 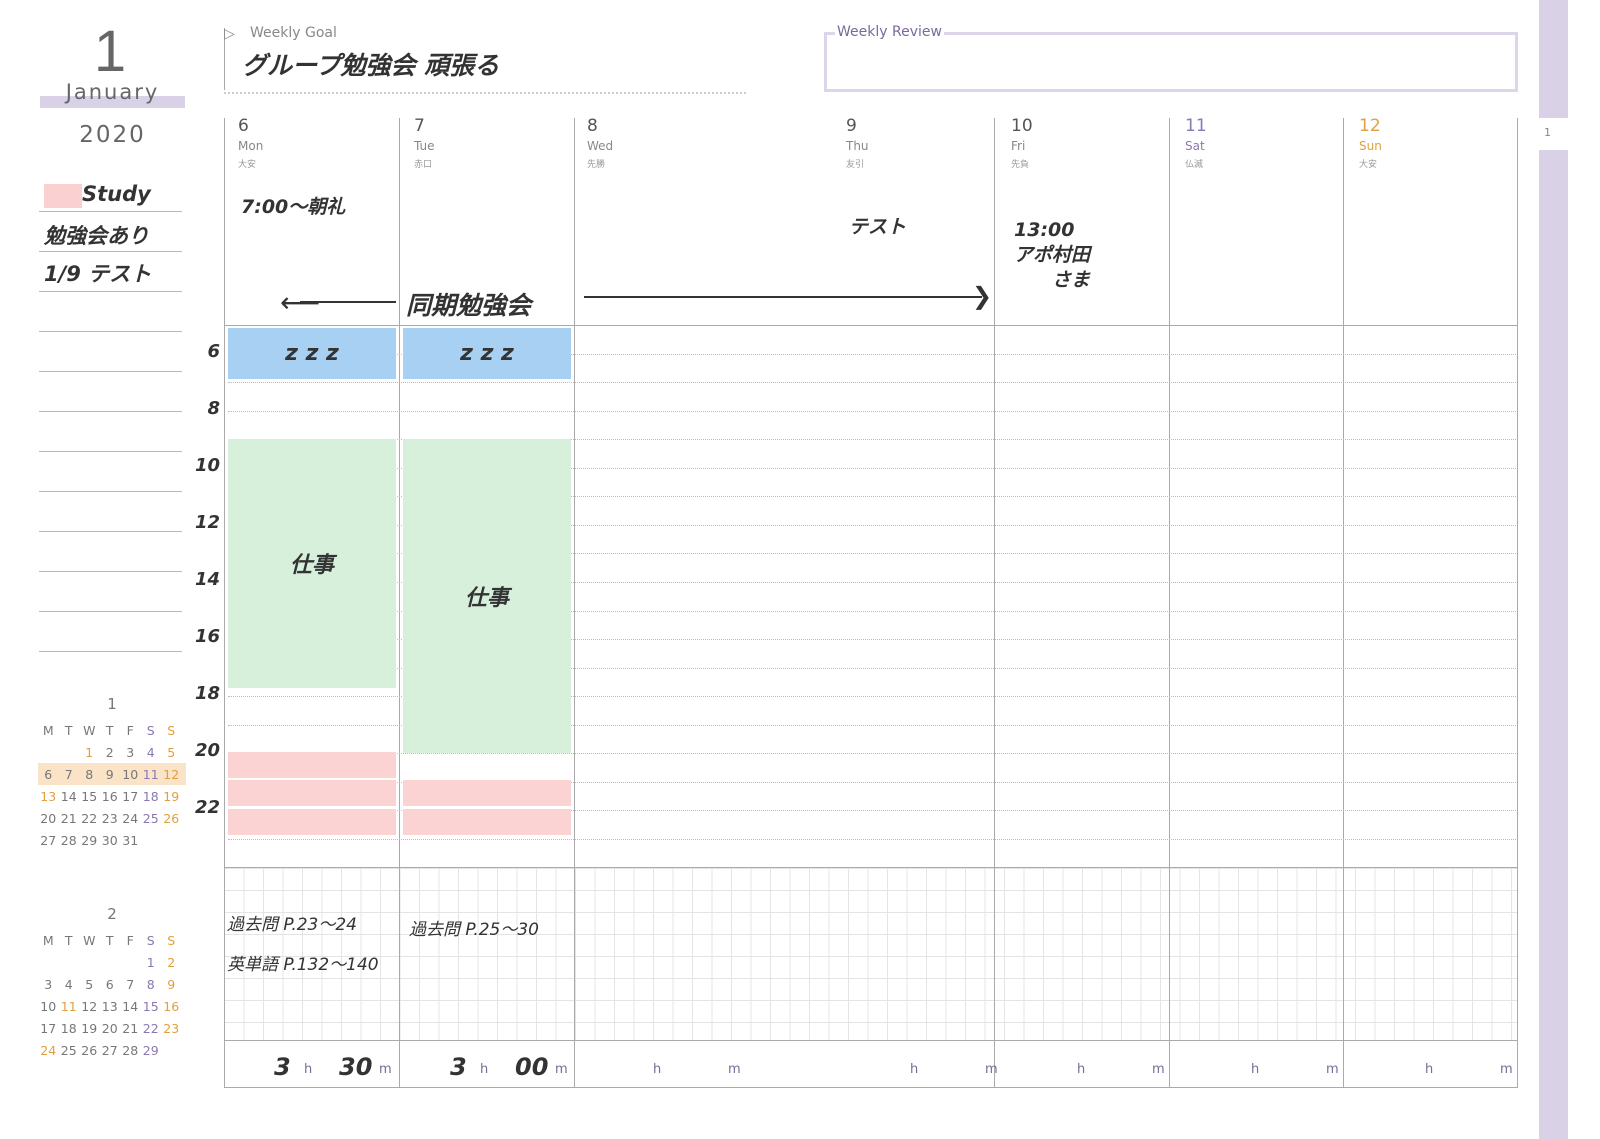 I want to click on page-tab-number: 1, so click(x=1547, y=132).